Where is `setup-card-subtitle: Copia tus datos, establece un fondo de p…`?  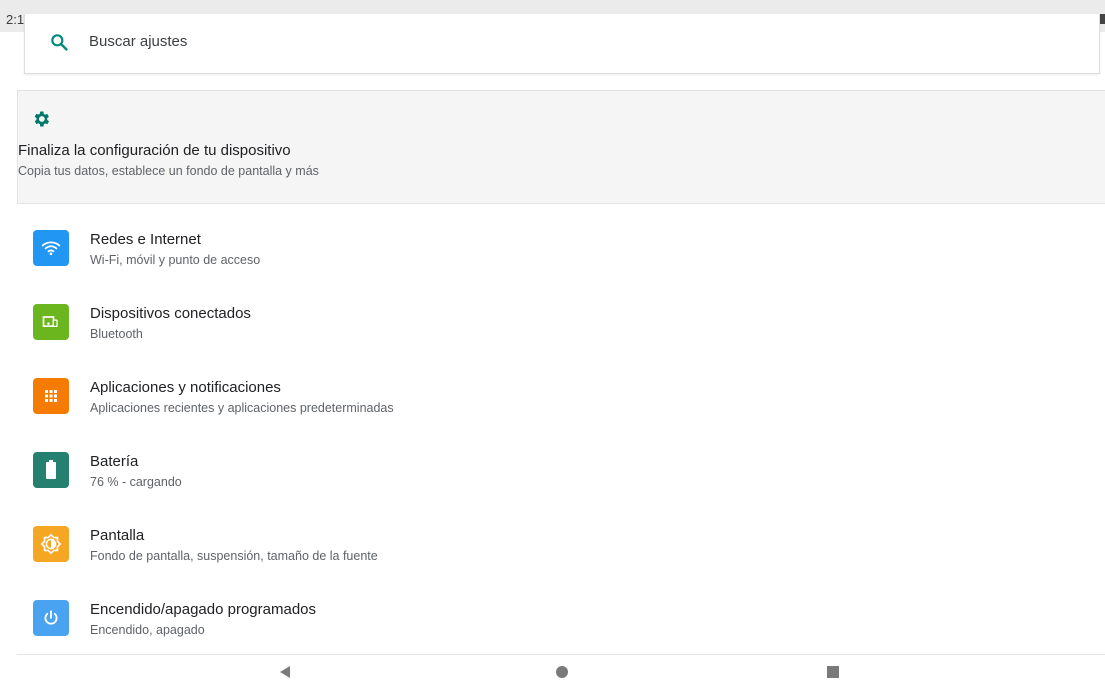
setup-card-subtitle: Copia tus datos, establece un fondo de p… is located at coordinates (168, 171).